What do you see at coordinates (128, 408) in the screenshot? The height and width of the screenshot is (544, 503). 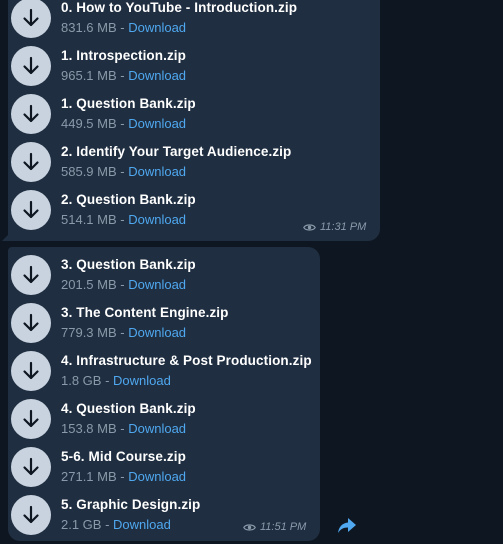 I see `file-name: 4. Question Bank.zip` at bounding box center [128, 408].